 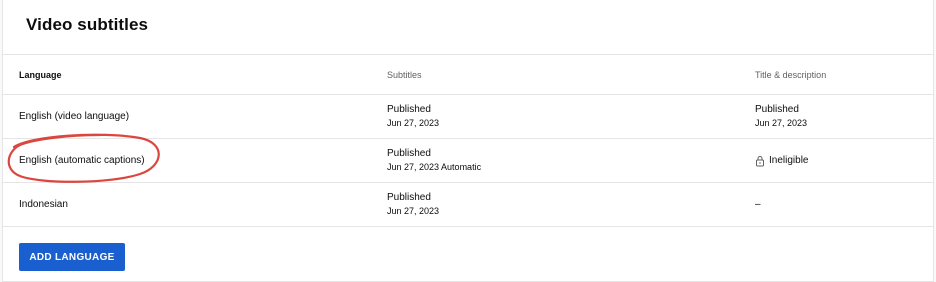 What do you see at coordinates (781, 122) in the screenshot?
I see `title-description-date: Jun 27, 2023` at bounding box center [781, 122].